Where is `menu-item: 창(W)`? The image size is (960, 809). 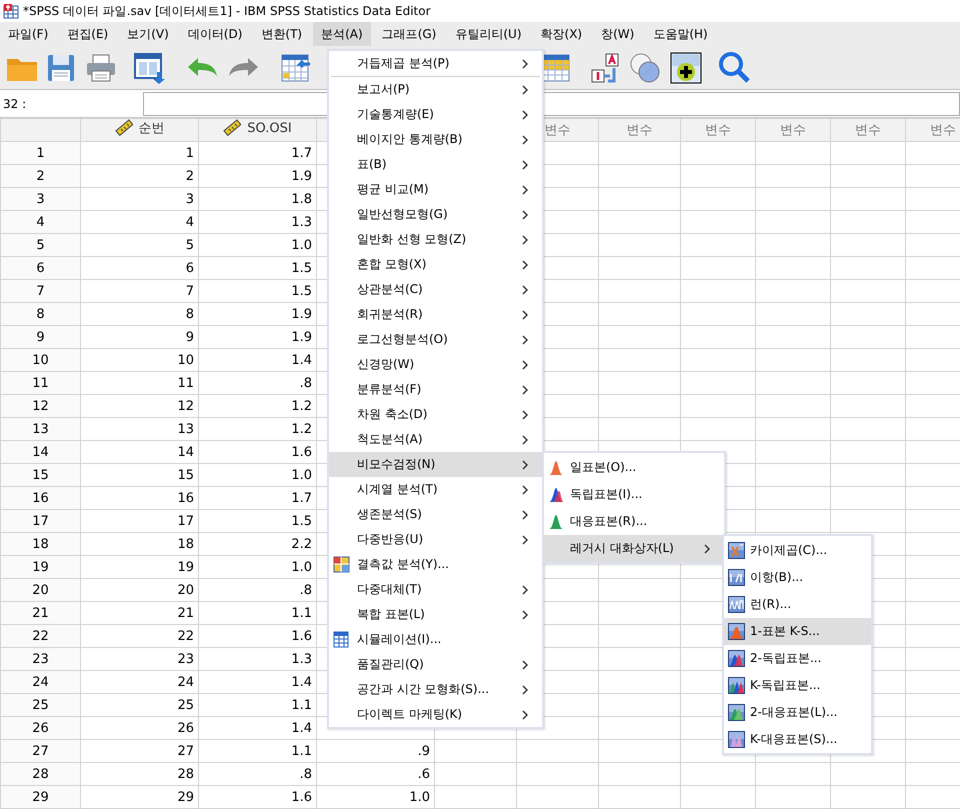 menu-item: 창(W) is located at coordinates (617, 34).